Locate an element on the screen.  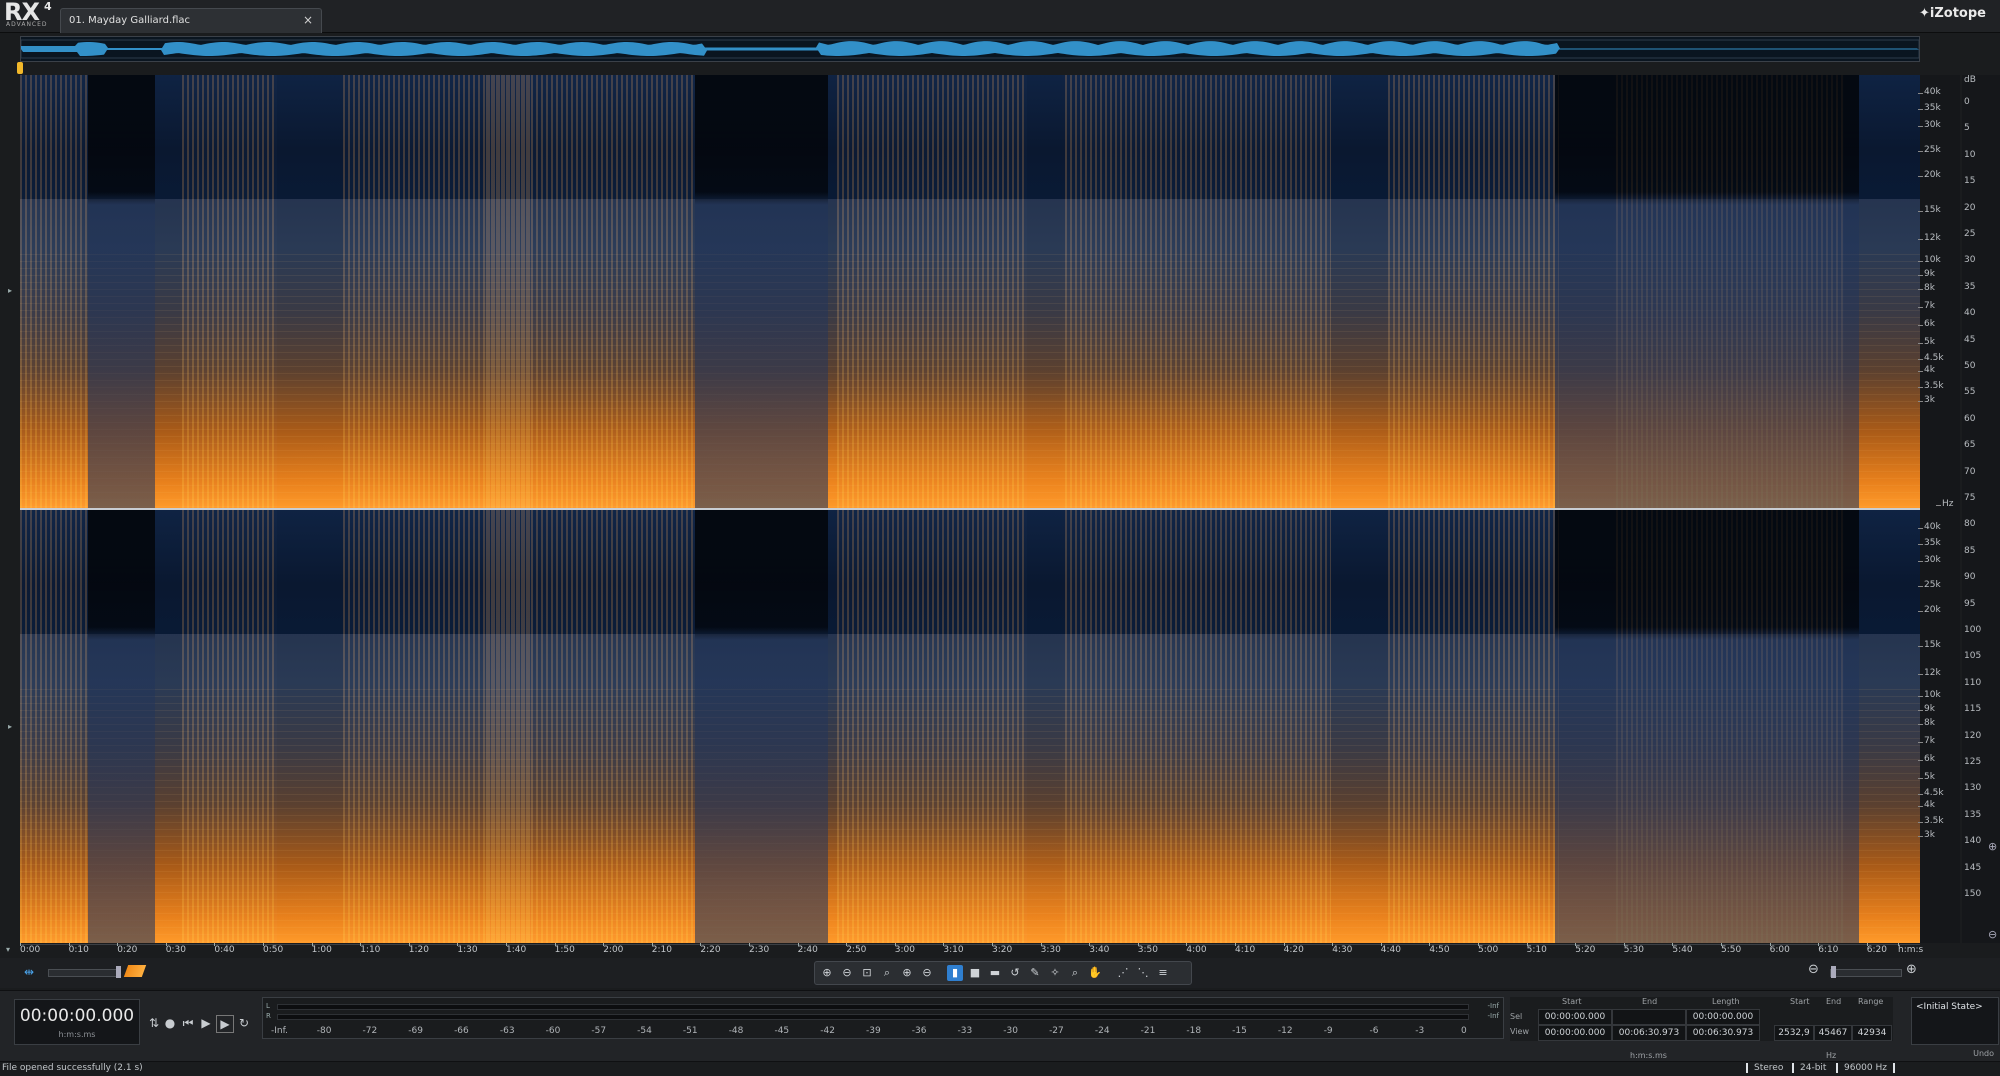
db-tick-label: 85 is located at coordinates (1970, 550).